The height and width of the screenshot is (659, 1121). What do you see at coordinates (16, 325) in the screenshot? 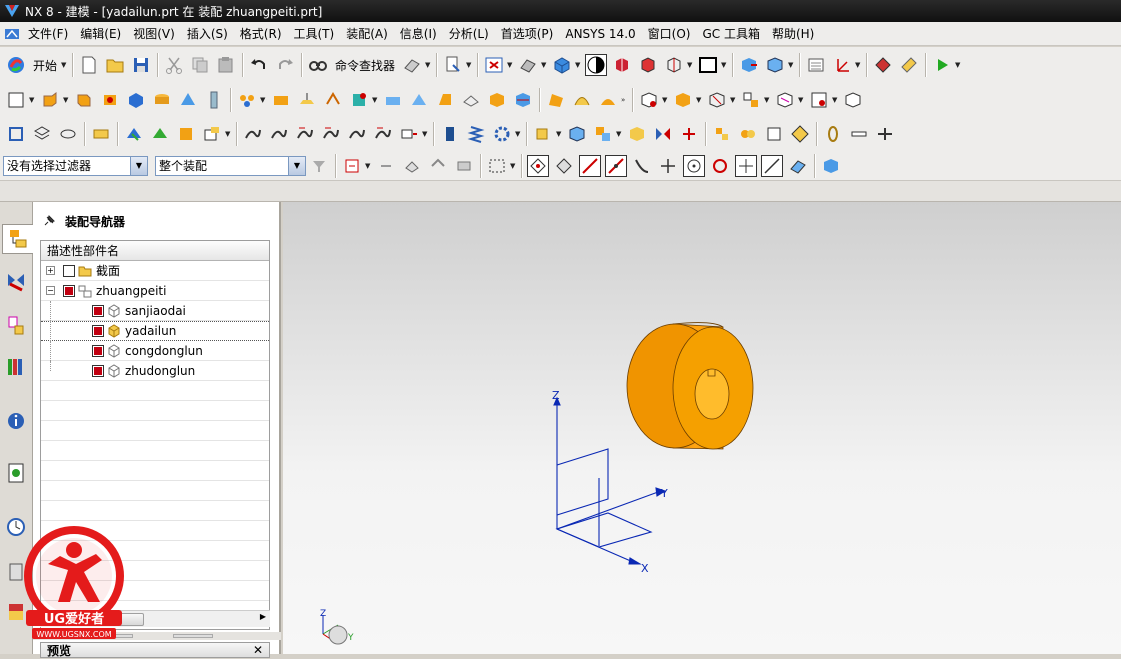
I see `part-navigator-tab` at bounding box center [16, 325].